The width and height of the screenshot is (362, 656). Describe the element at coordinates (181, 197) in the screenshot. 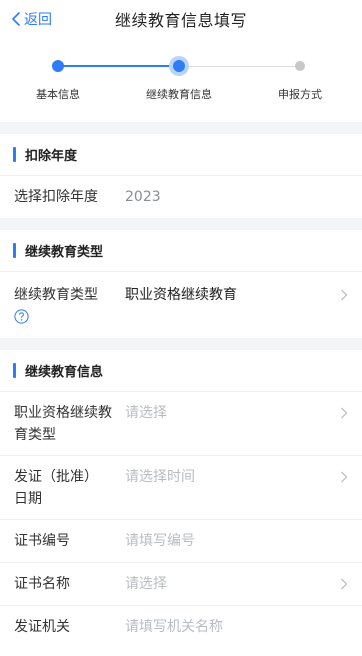

I see `deduction-year-row: 选择扣除年度 2023` at that location.